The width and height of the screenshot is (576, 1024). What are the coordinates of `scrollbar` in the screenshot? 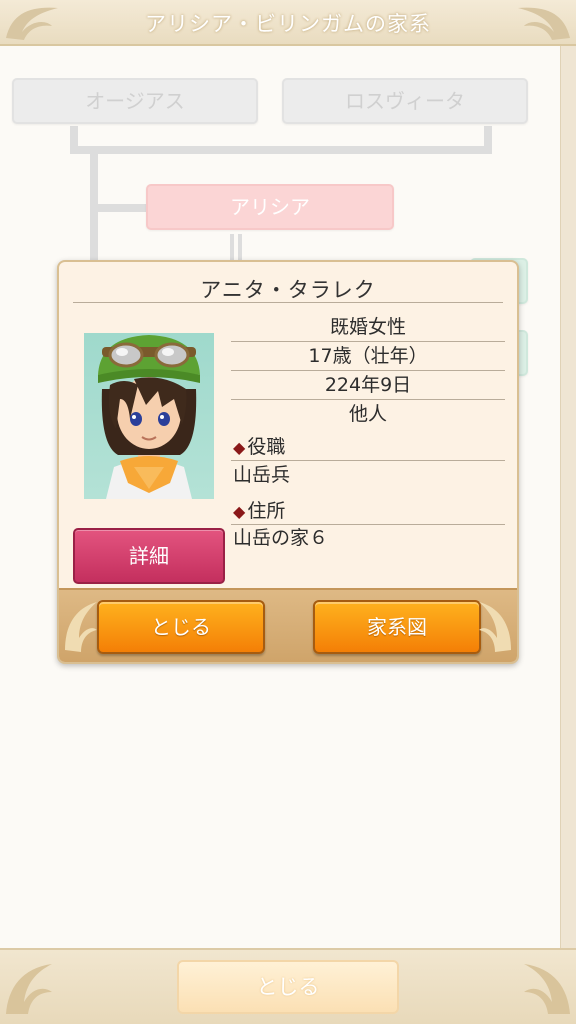 It's located at (568, 497).